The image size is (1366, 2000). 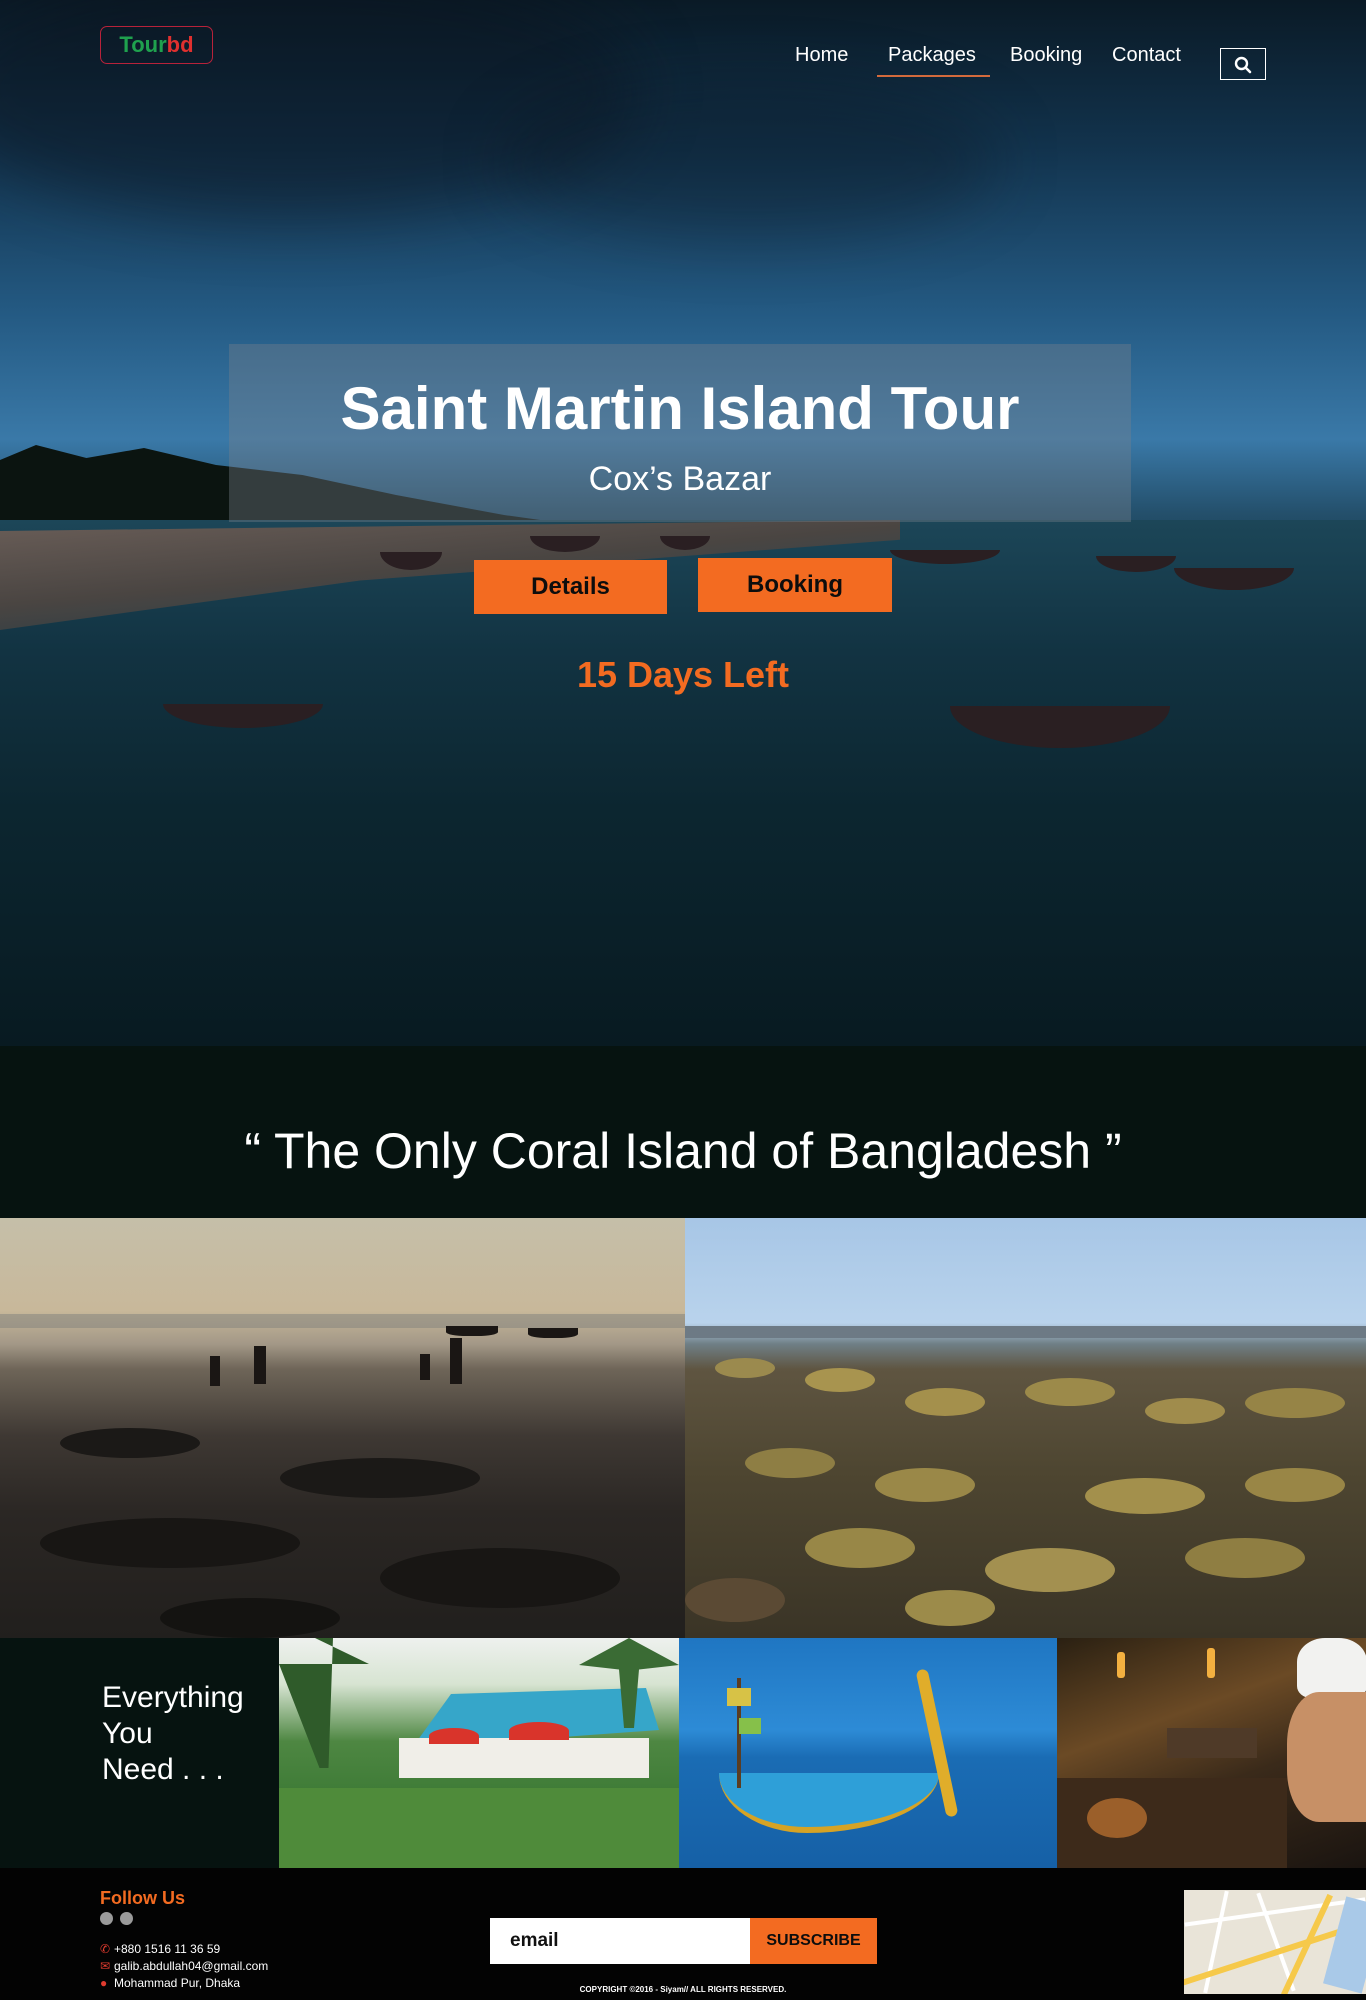 What do you see at coordinates (683, 1151) in the screenshot?
I see `quote-text: “ The Only Coral Island of Bangladesh ”` at bounding box center [683, 1151].